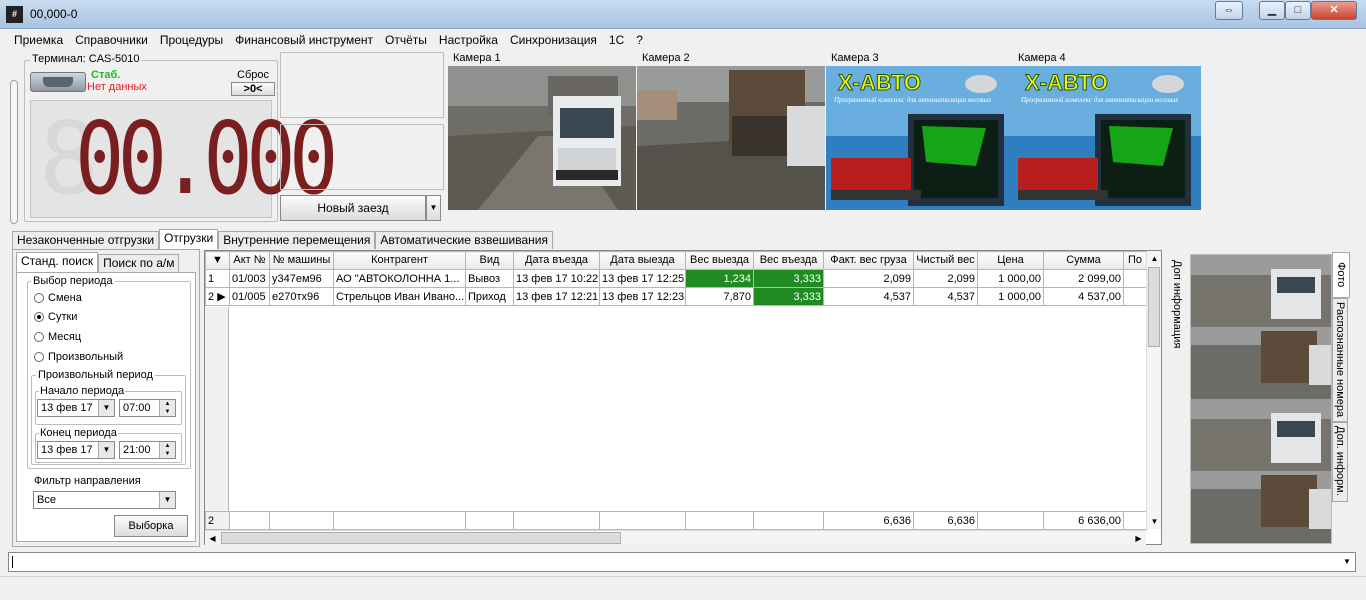  I want to click on radio-custom: Произвольный, so click(78, 357).